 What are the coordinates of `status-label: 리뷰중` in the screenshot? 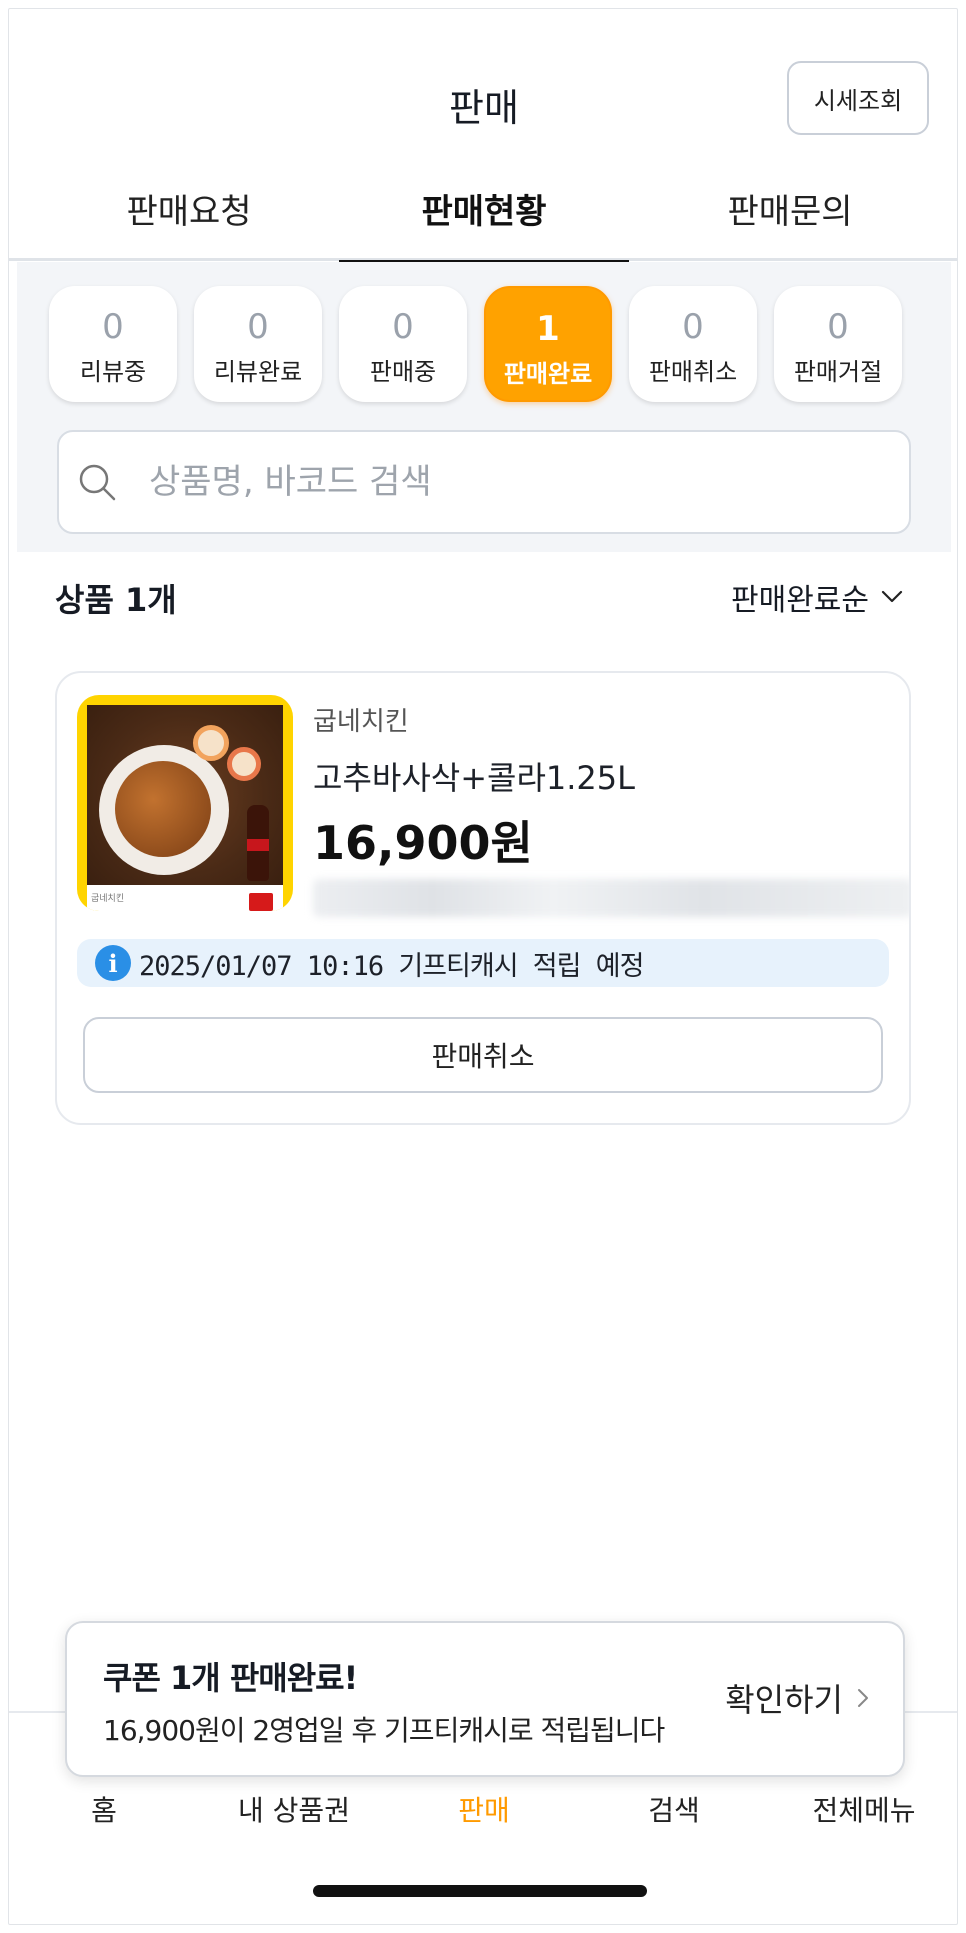 It's located at (113, 372).